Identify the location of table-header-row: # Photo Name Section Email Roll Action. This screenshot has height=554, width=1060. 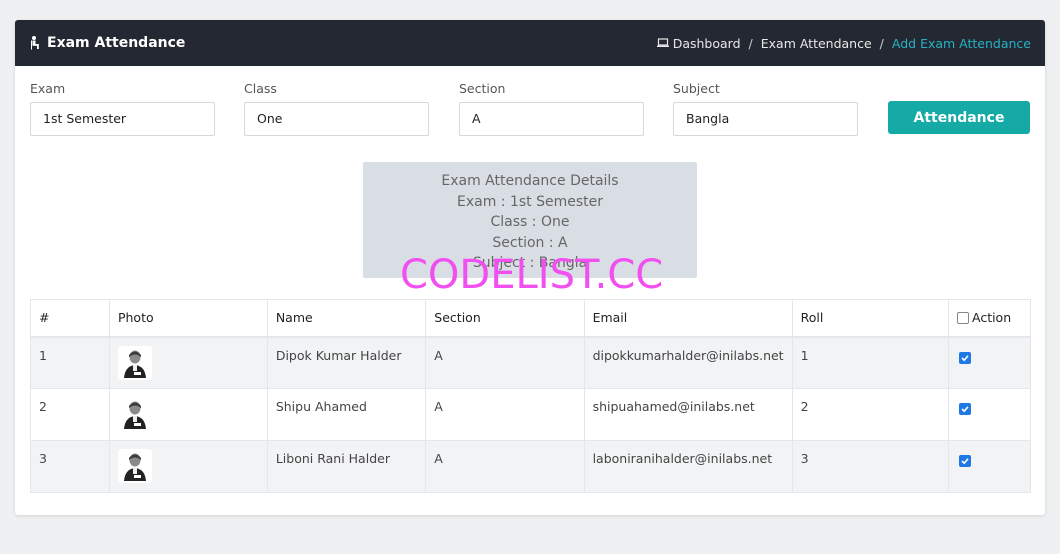
(531, 318).